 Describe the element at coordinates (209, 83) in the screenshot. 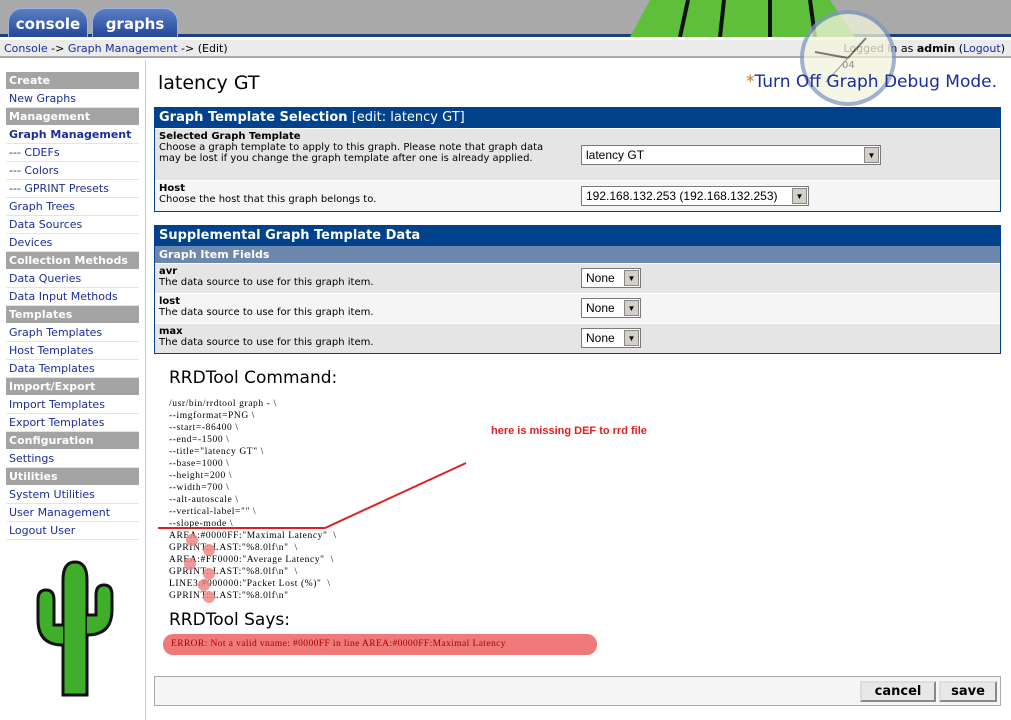

I see `page-title: latency GT` at that location.